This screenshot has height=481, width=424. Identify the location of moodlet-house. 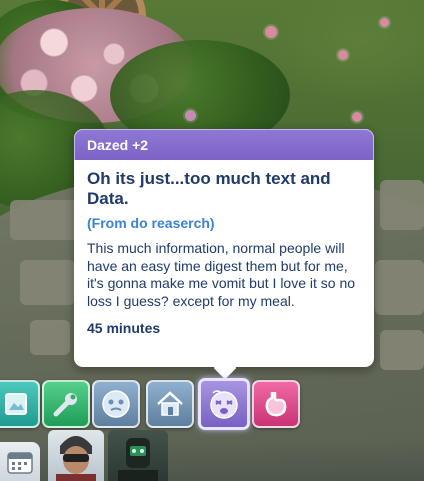
(170, 404).